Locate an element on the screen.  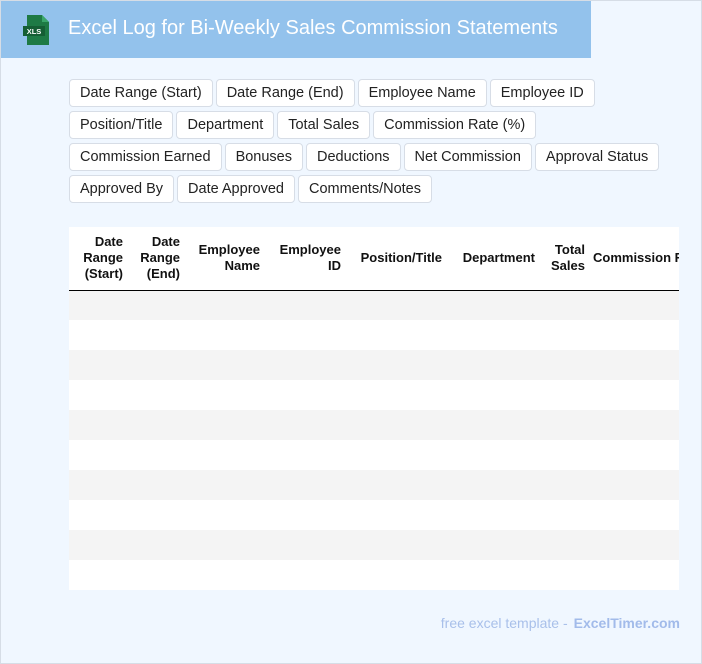
field-tag: Date Range (Start) is located at coordinates (141, 93).